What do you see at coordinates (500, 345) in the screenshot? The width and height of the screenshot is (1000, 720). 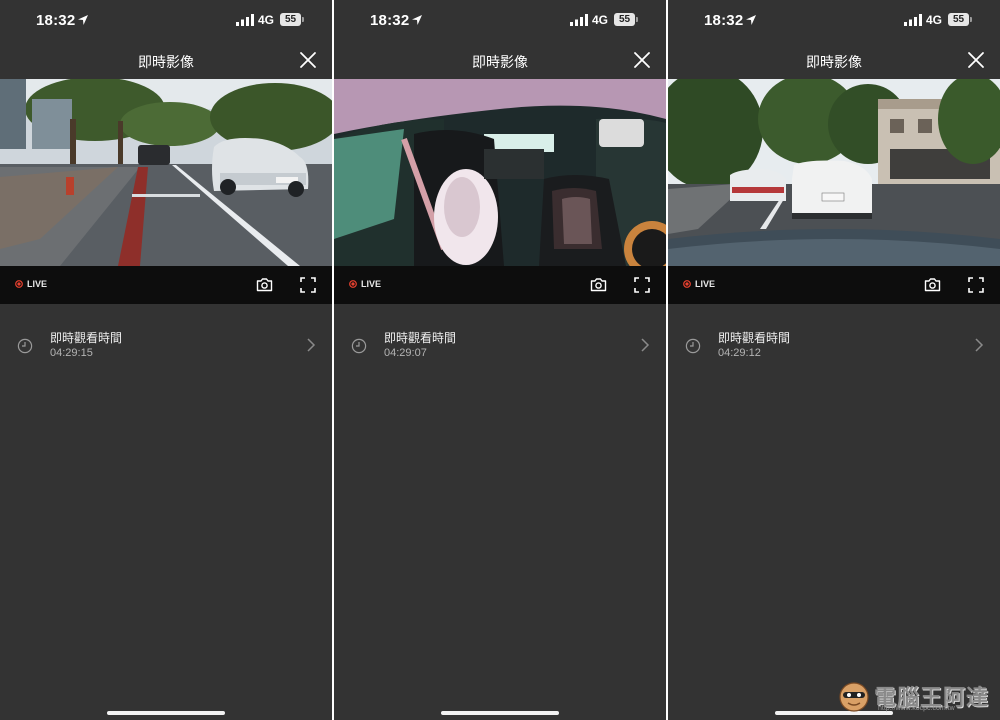 I see `live-view-time-row: 即時觀看時間 04:29:07` at bounding box center [500, 345].